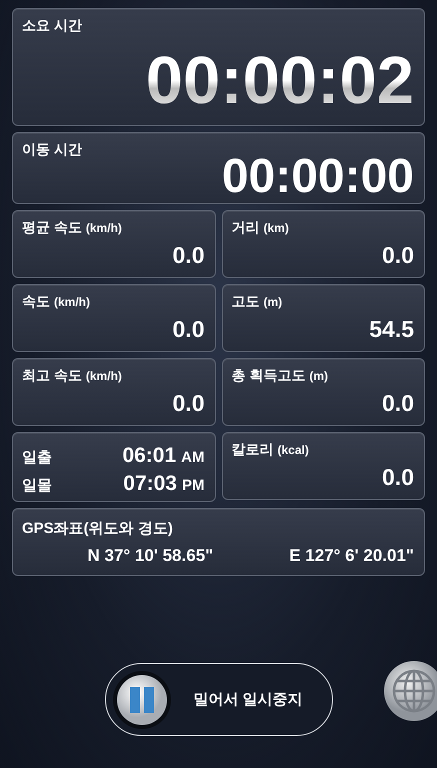  Describe the element at coordinates (149, 456) in the screenshot. I see `sun-time: 06:01` at that location.